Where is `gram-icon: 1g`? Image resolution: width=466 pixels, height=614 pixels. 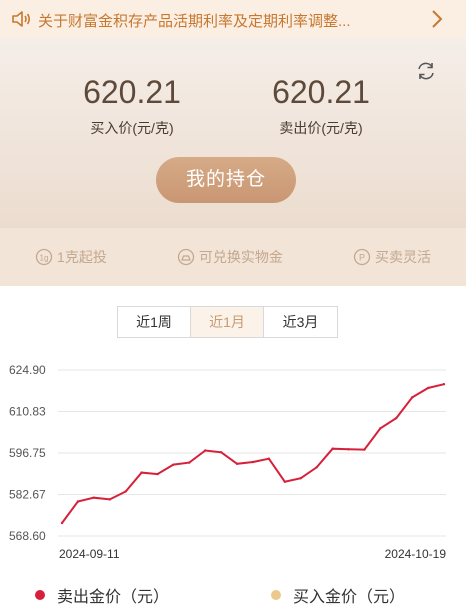
gram-icon: 1g is located at coordinates (44, 257).